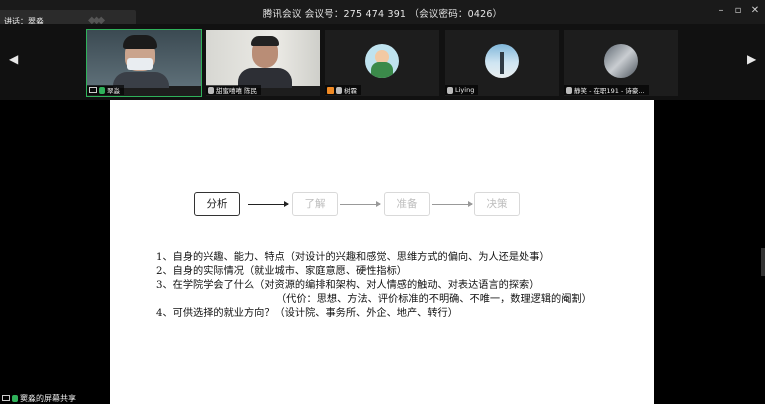 The width and height of the screenshot is (765, 404). Describe the element at coordinates (113, 91) in the screenshot. I see `participant-name: 翠淼` at that location.